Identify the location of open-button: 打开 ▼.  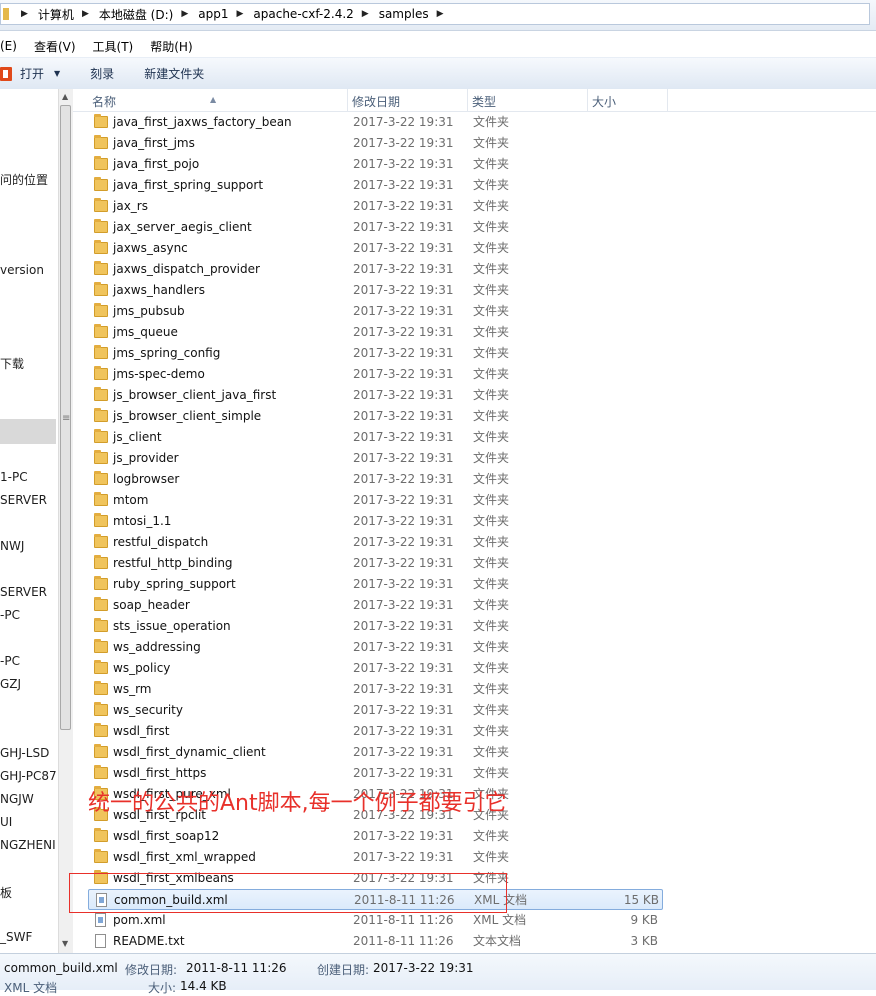
(30, 73).